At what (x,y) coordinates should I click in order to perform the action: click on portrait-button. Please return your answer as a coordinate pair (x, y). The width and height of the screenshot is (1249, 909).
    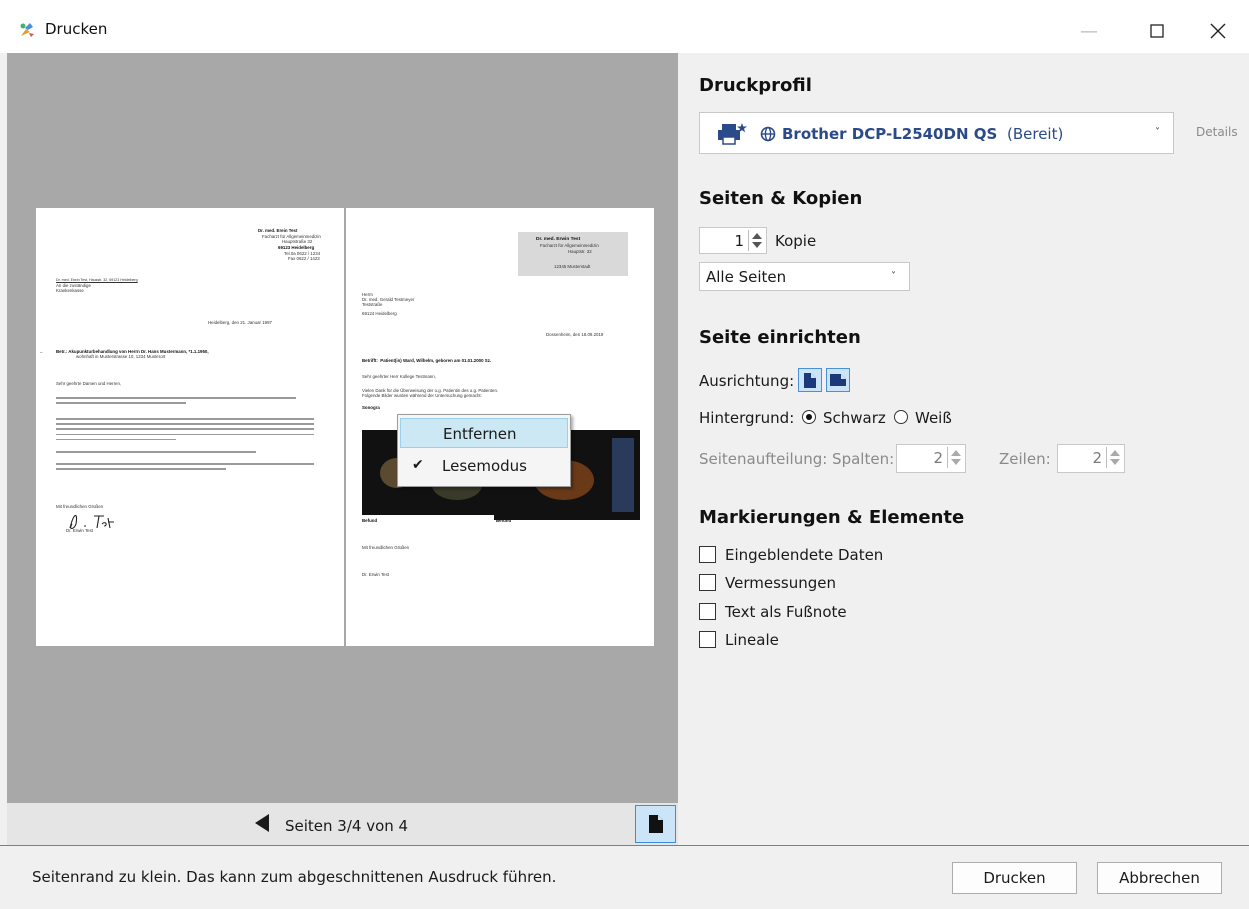
    Looking at the image, I should click on (810, 380).